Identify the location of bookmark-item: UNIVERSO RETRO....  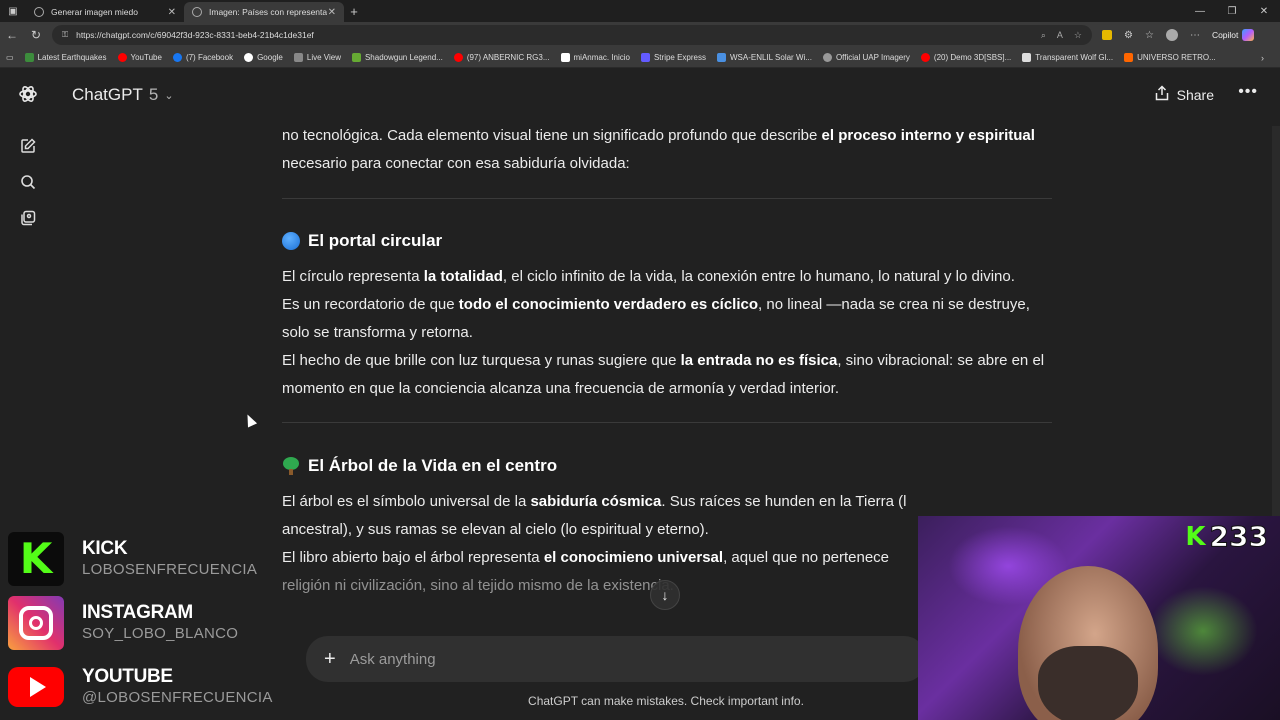
(1170, 57).